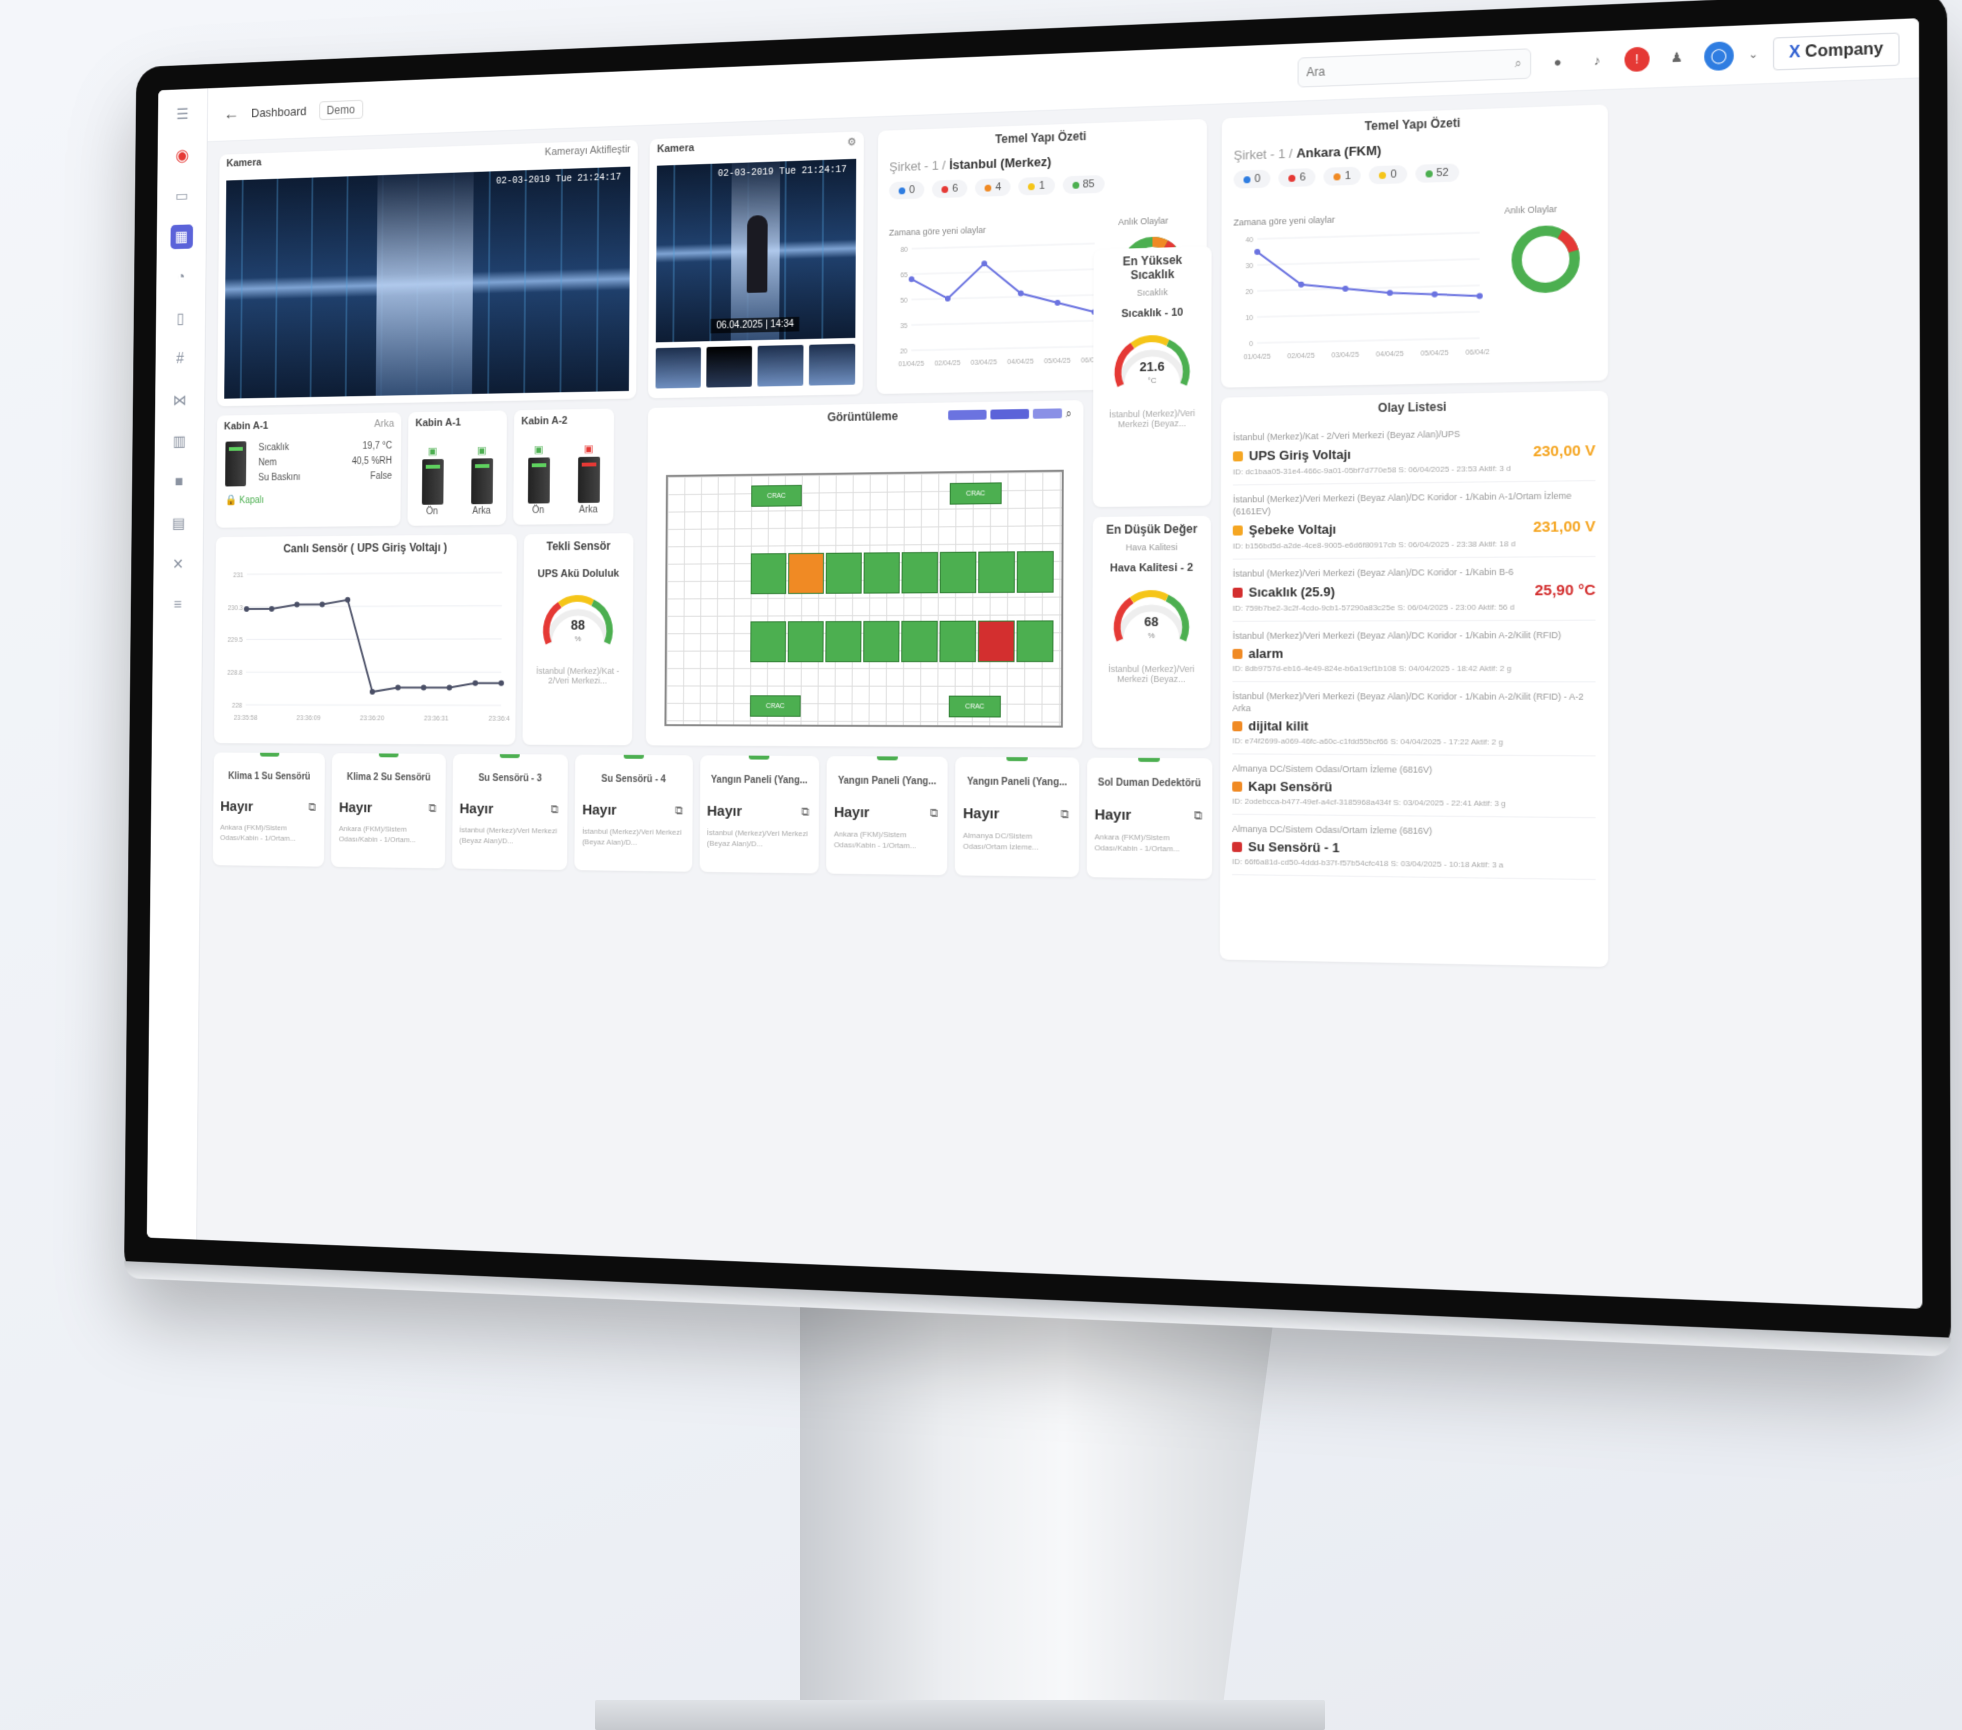  Describe the element at coordinates (177, 605) in the screenshot. I see `settings-icon: ≡` at that location.